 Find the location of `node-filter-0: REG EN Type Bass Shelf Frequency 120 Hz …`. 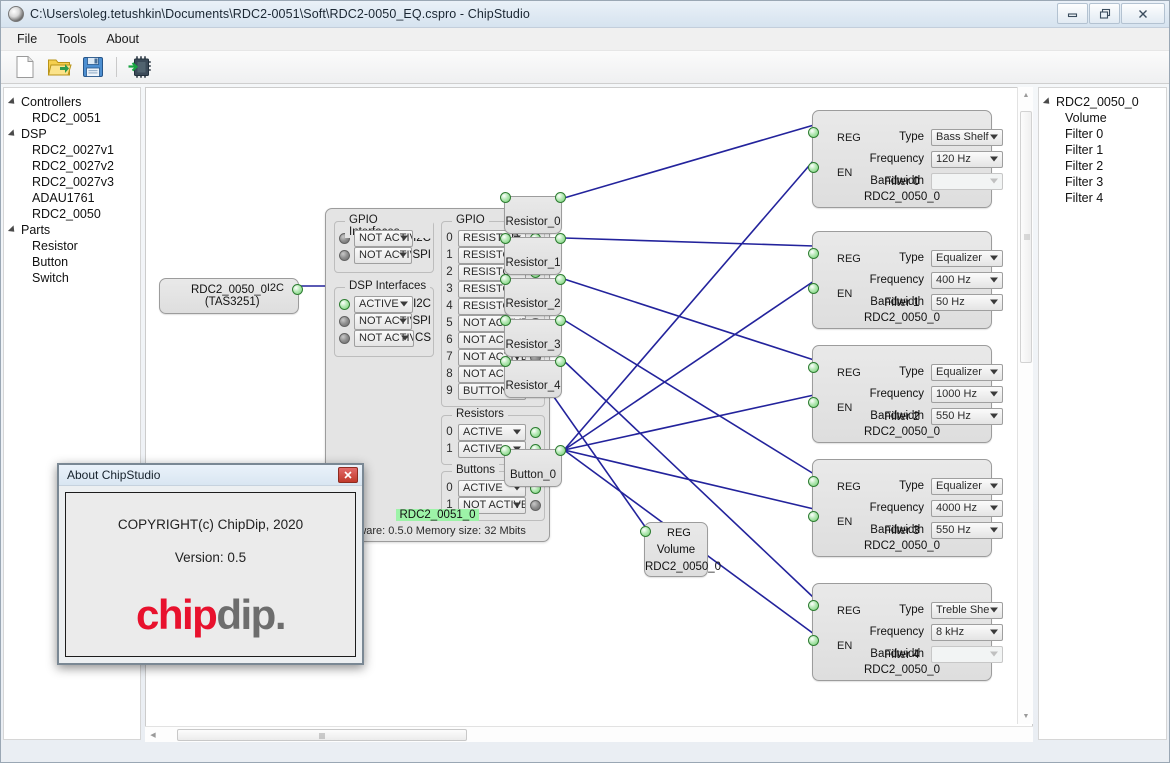

node-filter-0: REG EN Type Bass Shelf Frequency 120 Hz … is located at coordinates (905, 159).